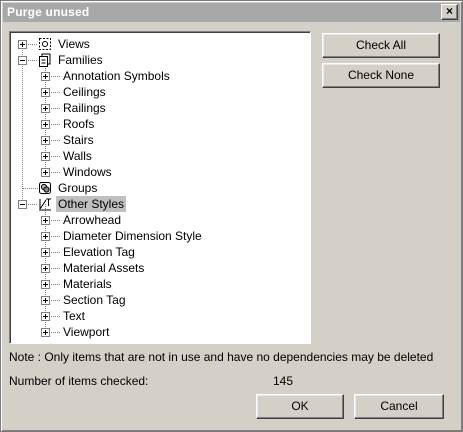  I want to click on tree-item-style: Text, so click(160, 316).